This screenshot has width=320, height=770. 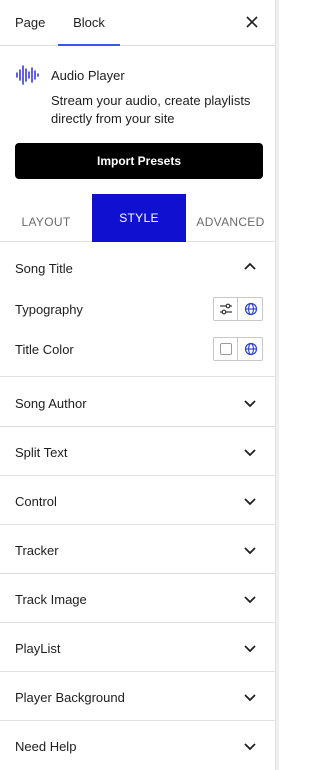 I want to click on scrollbar, so click(x=277, y=385).